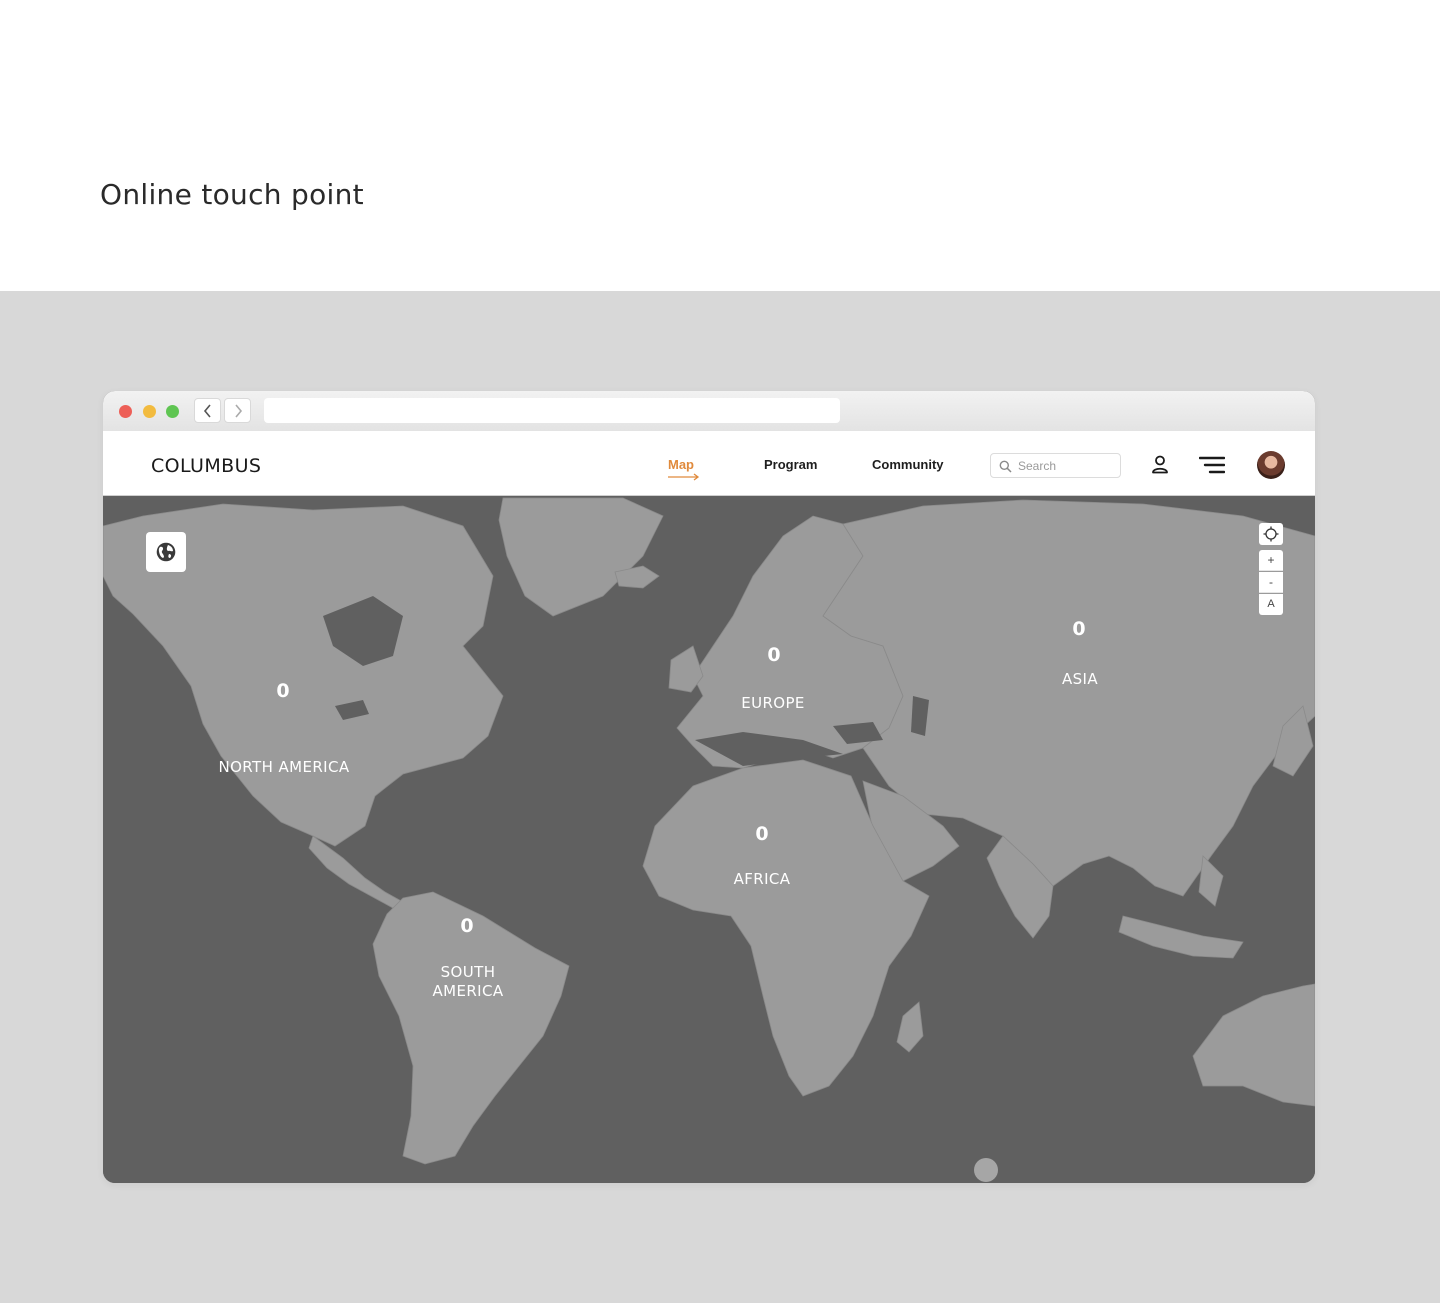  I want to click on browser-back-button, so click(207, 410).